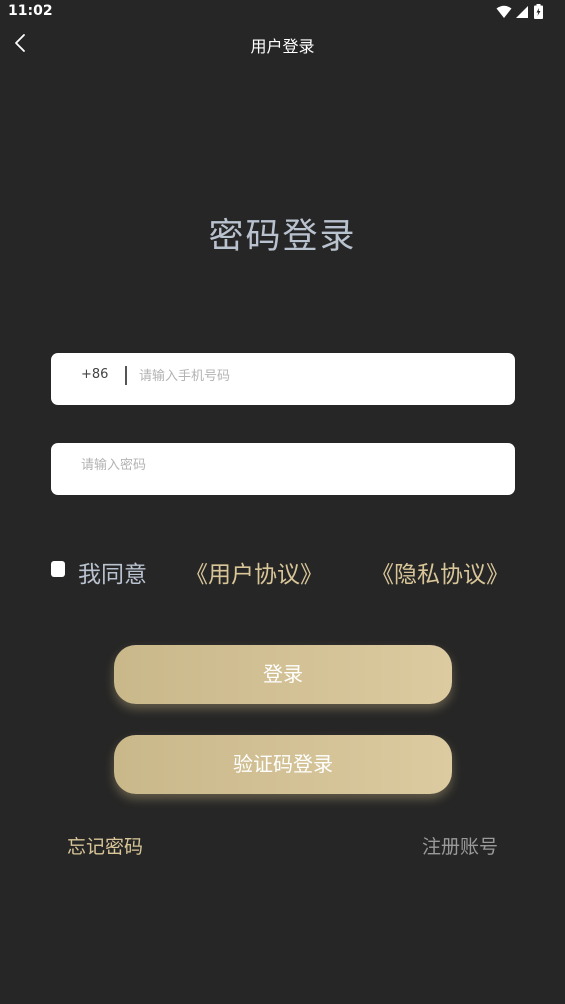 The width and height of the screenshot is (565, 1004). I want to click on status-time: 11:02, so click(30, 11).